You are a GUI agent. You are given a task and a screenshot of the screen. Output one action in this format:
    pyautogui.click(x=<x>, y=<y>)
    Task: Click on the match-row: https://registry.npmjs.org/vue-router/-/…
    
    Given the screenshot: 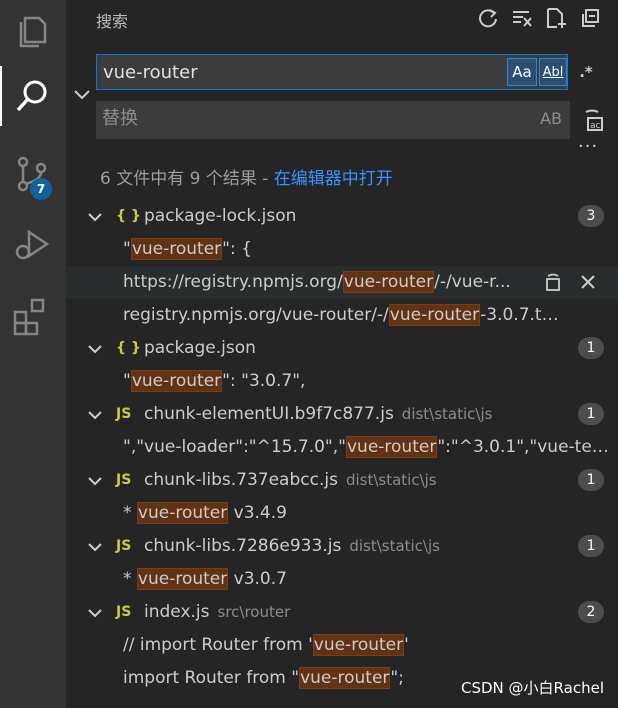 What is the action you would take?
    pyautogui.click(x=342, y=282)
    